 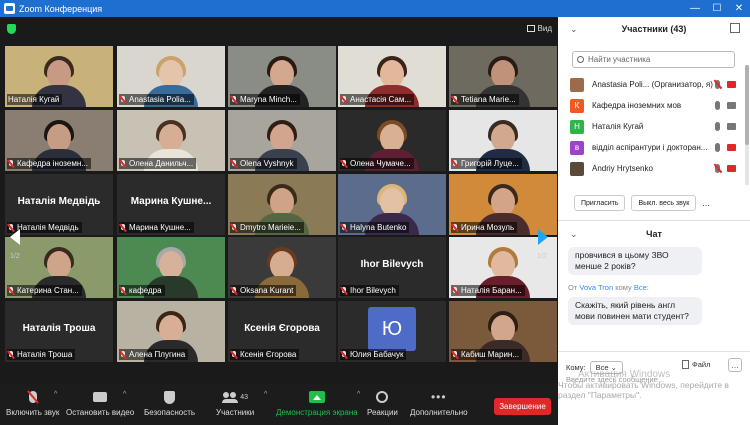 I want to click on collapse-chevron-icon: ⌄, so click(x=574, y=29).